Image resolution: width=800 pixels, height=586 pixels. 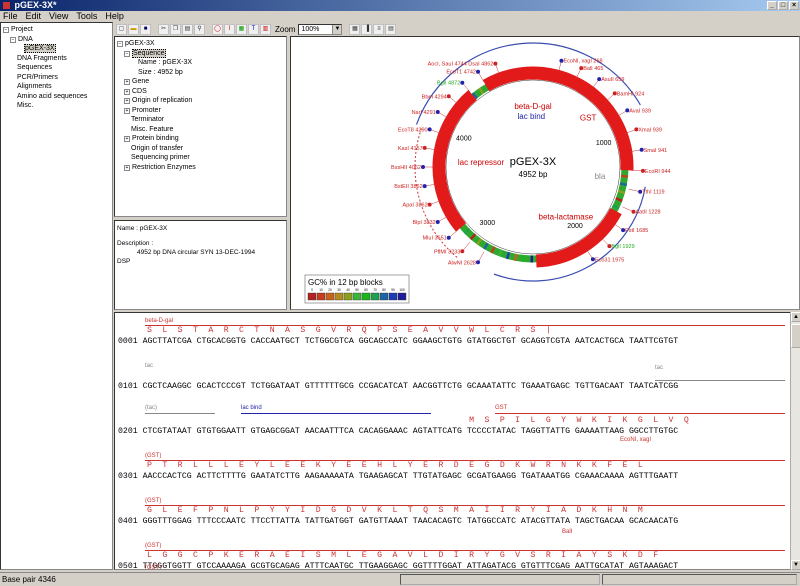 What do you see at coordinates (56, 49) in the screenshot?
I see `project-tree-item: pGEX-3X` at bounding box center [56, 49].